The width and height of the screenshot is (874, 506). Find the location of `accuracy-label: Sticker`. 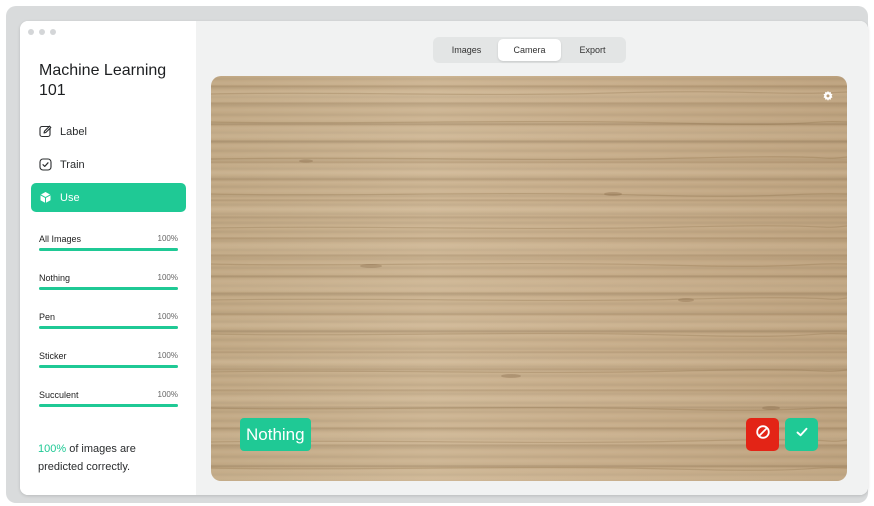

accuracy-label: Sticker is located at coordinates (53, 356).